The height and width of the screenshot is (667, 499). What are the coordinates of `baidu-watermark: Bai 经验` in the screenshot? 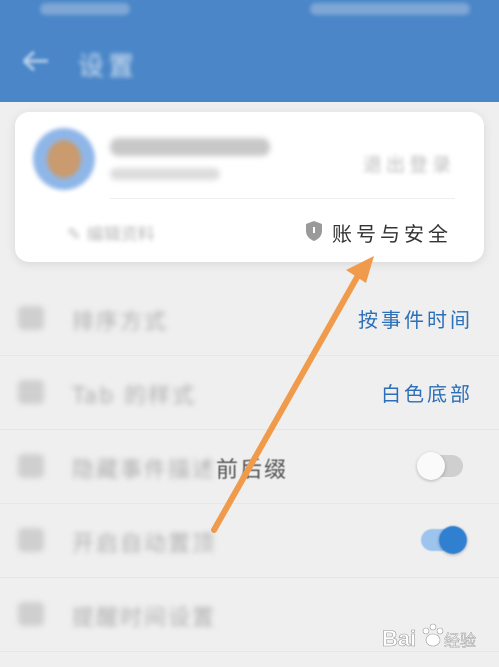 It's located at (435, 637).